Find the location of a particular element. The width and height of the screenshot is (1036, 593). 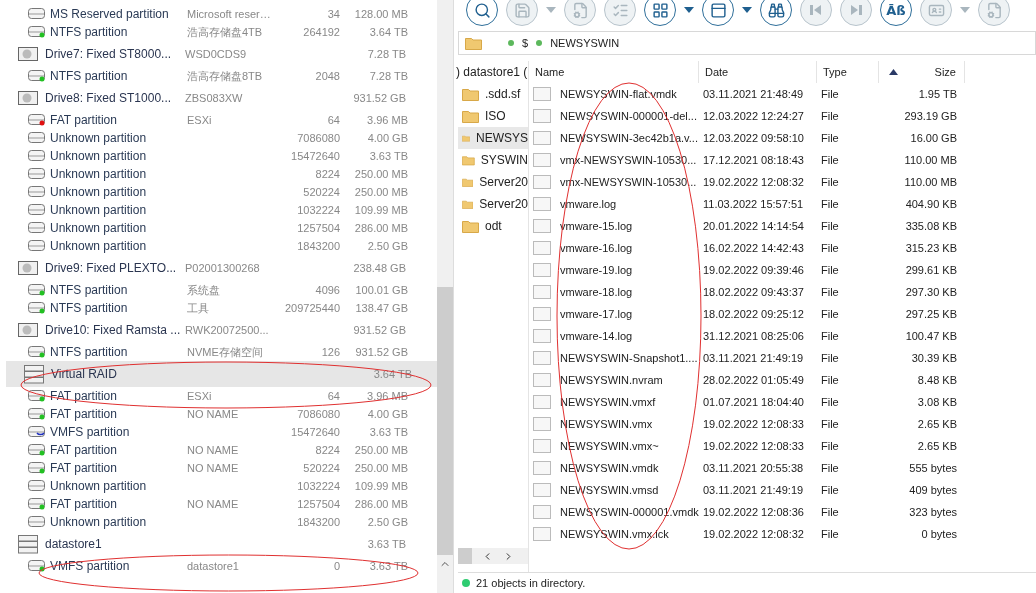

start-sector: 4096 is located at coordinates (327, 290).